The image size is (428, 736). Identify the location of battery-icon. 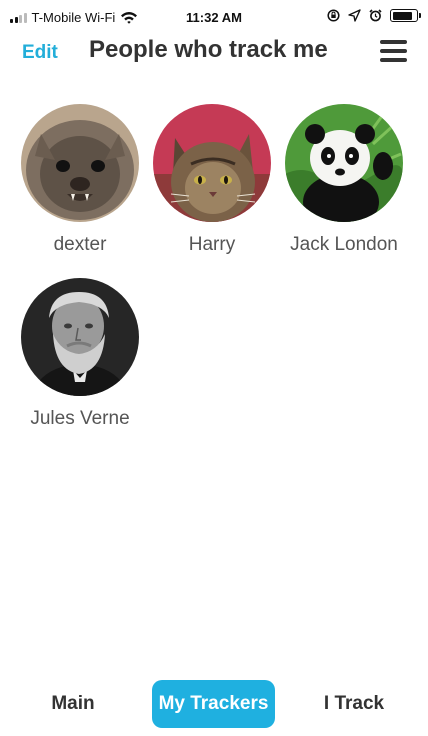
(405, 15).